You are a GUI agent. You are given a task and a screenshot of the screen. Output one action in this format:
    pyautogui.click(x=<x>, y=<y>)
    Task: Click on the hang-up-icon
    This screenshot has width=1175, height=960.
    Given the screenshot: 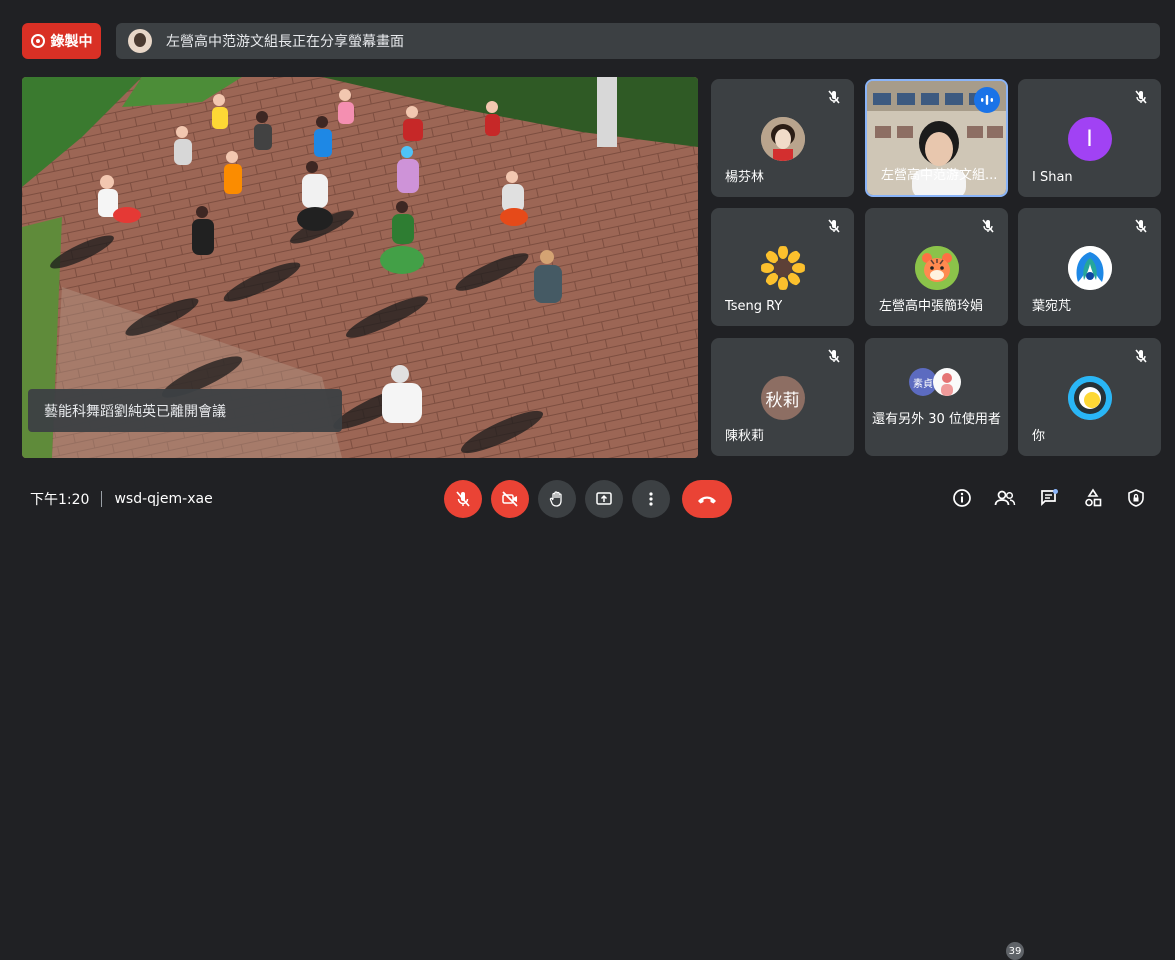 What is the action you would take?
    pyautogui.click(x=707, y=500)
    